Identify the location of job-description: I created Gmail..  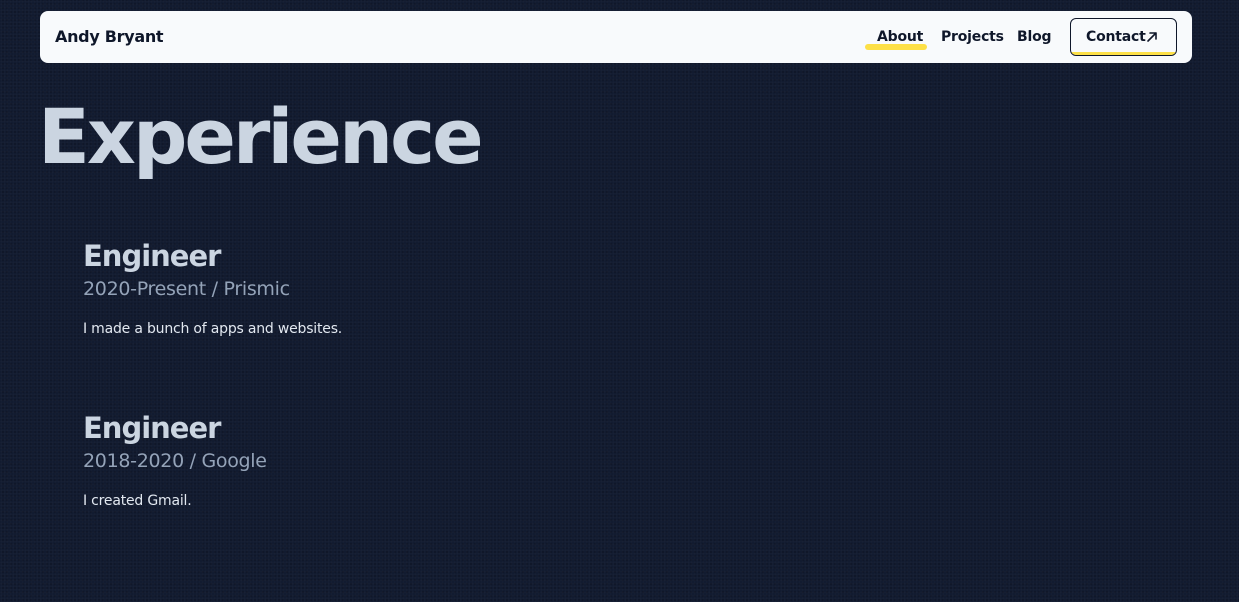
(137, 501).